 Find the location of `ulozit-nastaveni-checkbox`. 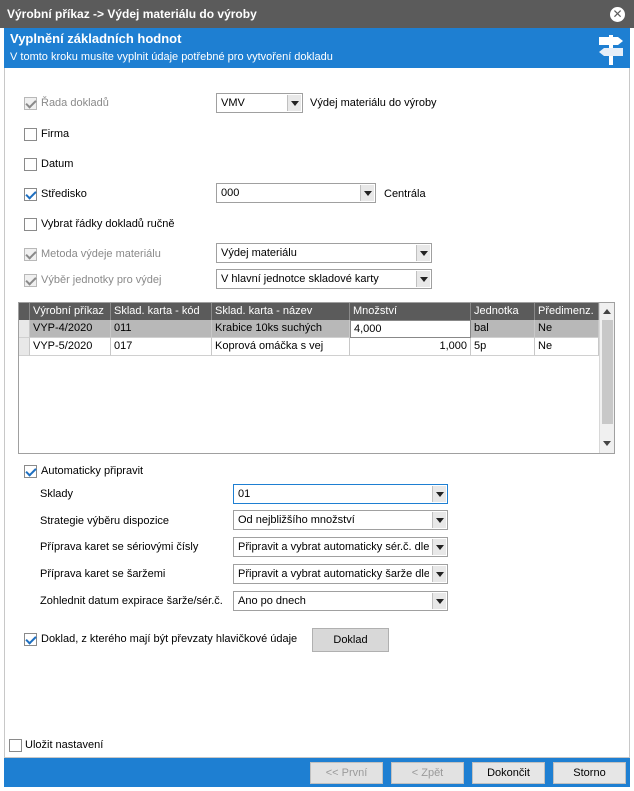

ulozit-nastaveni-checkbox is located at coordinates (15, 745).